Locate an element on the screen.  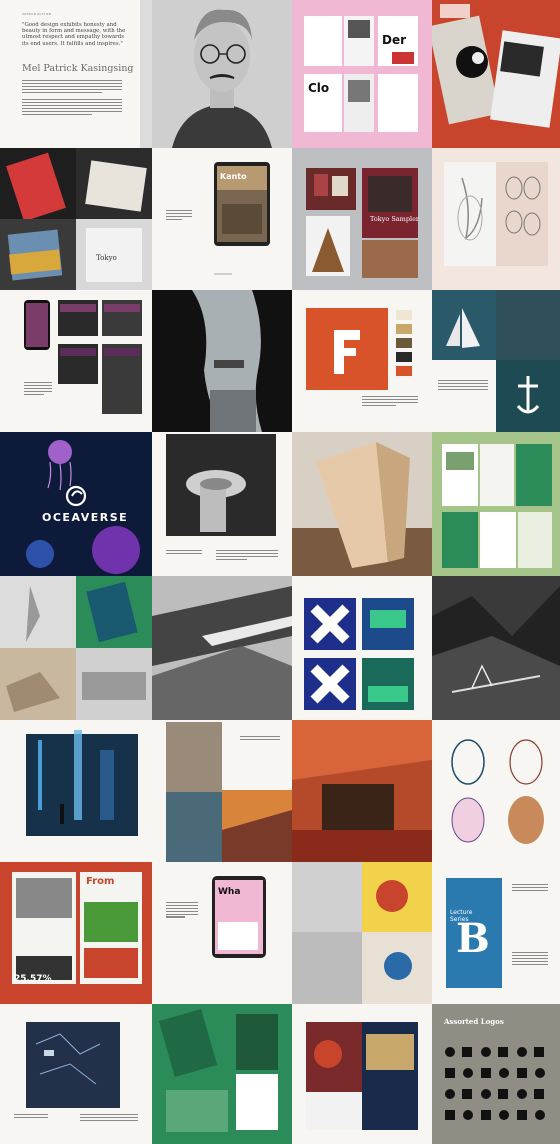
book-covers-image: Tokyo is located at coordinates (76, 219).